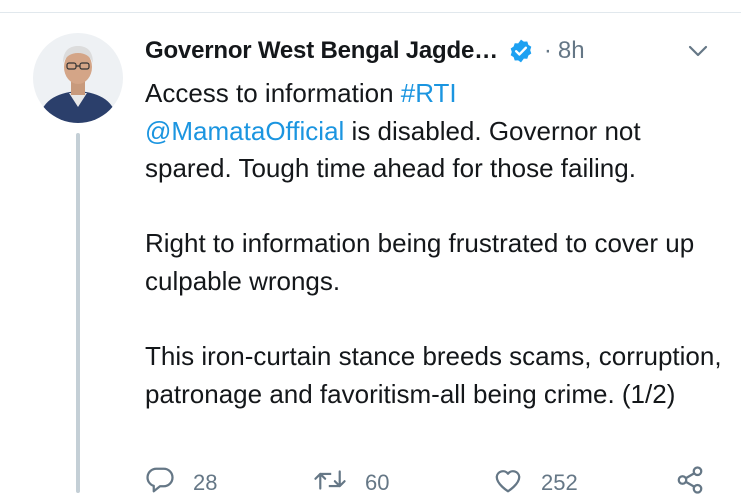  What do you see at coordinates (205, 482) in the screenshot?
I see `reply-count: 28` at bounding box center [205, 482].